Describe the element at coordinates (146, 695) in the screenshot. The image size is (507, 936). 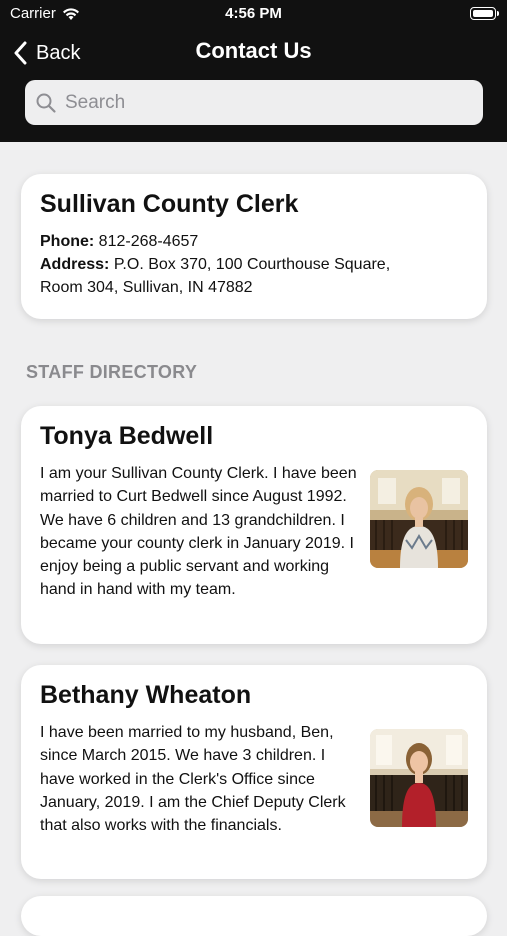
I see `staff-name: Bethany Wheaton` at that location.